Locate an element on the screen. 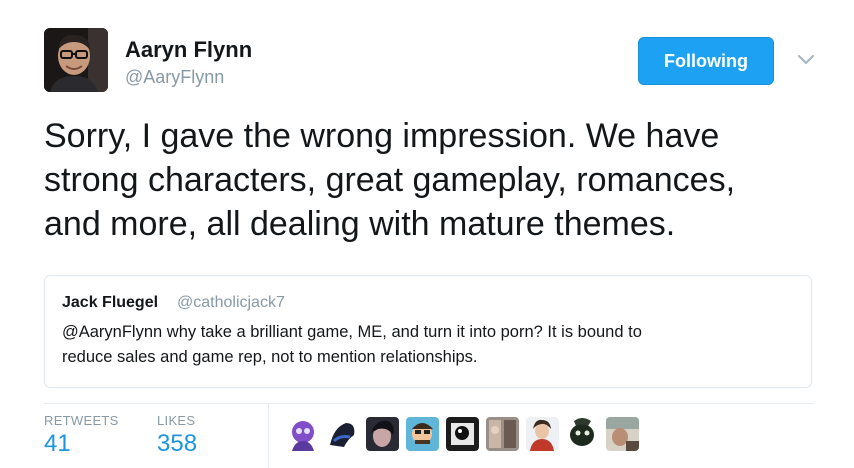 The image size is (854, 468). author-avatar is located at coordinates (76, 60).